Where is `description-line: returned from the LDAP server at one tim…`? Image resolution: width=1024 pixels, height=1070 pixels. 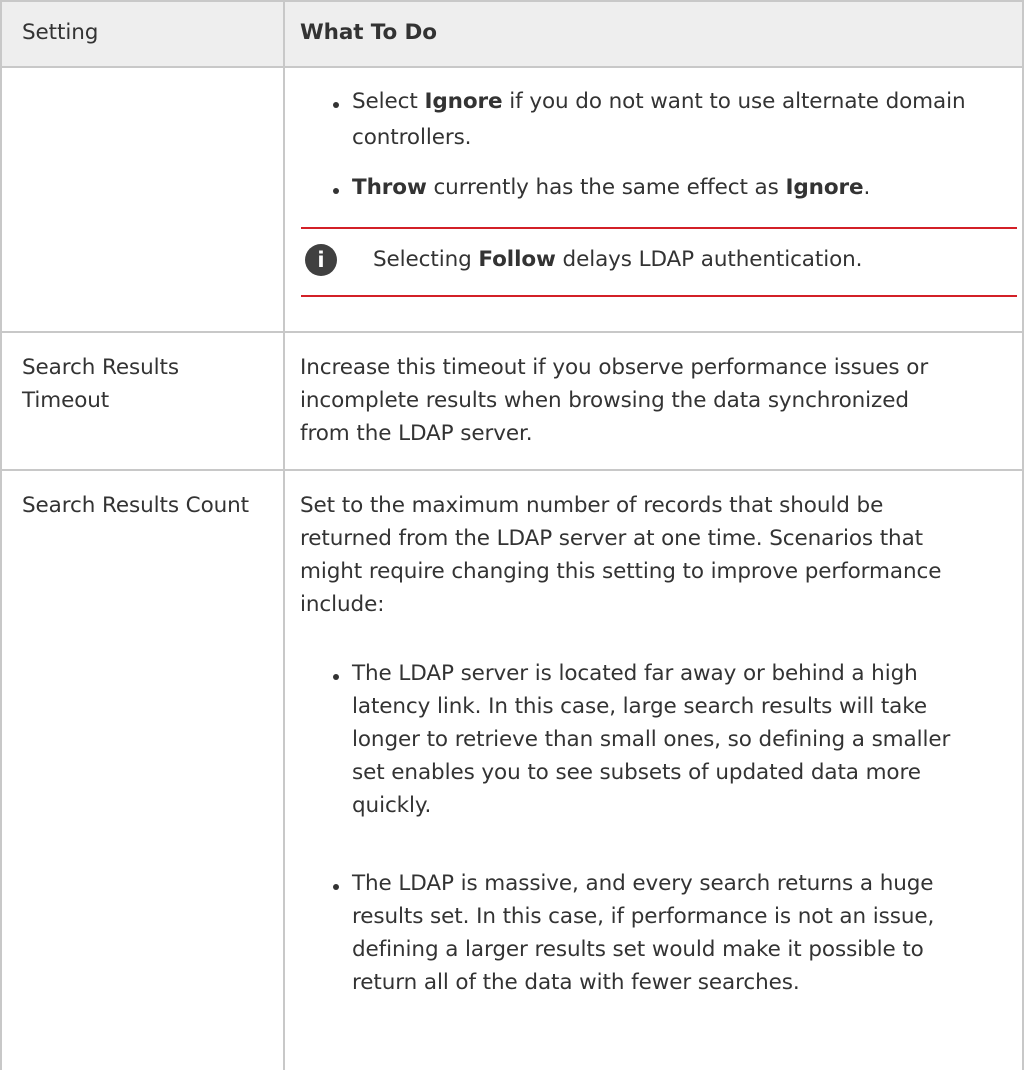
description-line: returned from the LDAP server at one tim… is located at coordinates (611, 538).